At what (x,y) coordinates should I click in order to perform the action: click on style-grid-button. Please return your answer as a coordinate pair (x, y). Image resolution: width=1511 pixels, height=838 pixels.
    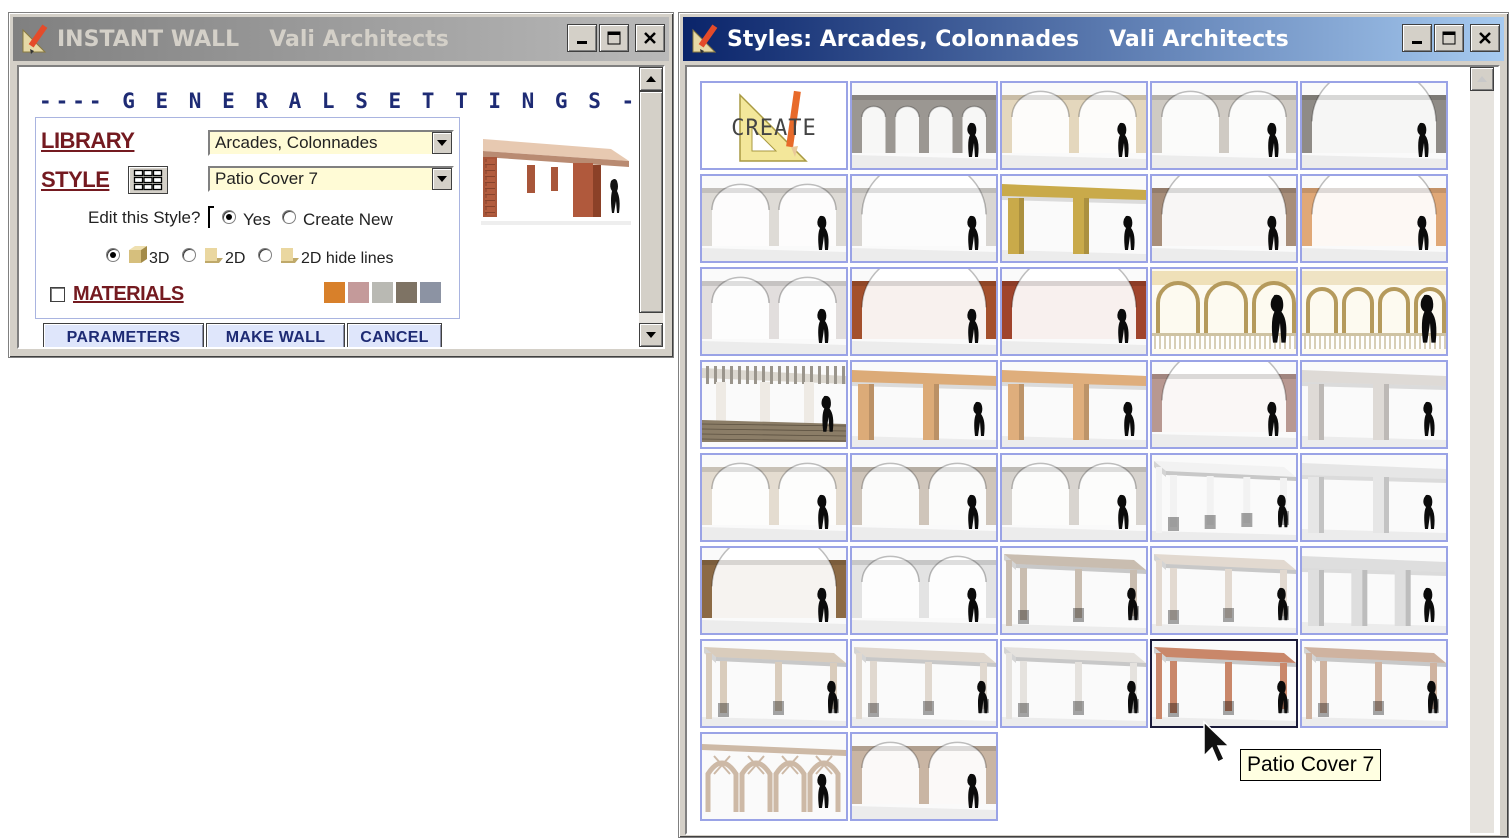
    Looking at the image, I should click on (148, 180).